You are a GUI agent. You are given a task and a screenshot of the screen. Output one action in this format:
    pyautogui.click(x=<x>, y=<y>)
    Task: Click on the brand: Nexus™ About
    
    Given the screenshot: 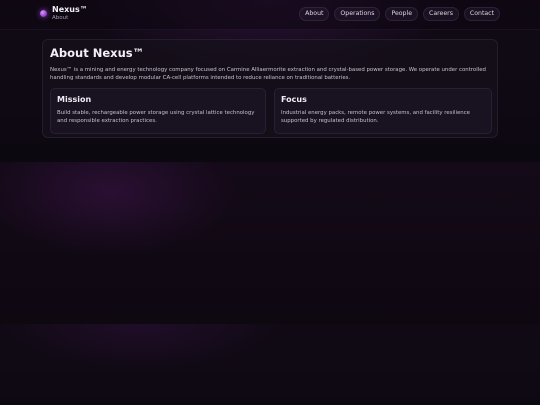 What is the action you would take?
    pyautogui.click(x=64, y=14)
    